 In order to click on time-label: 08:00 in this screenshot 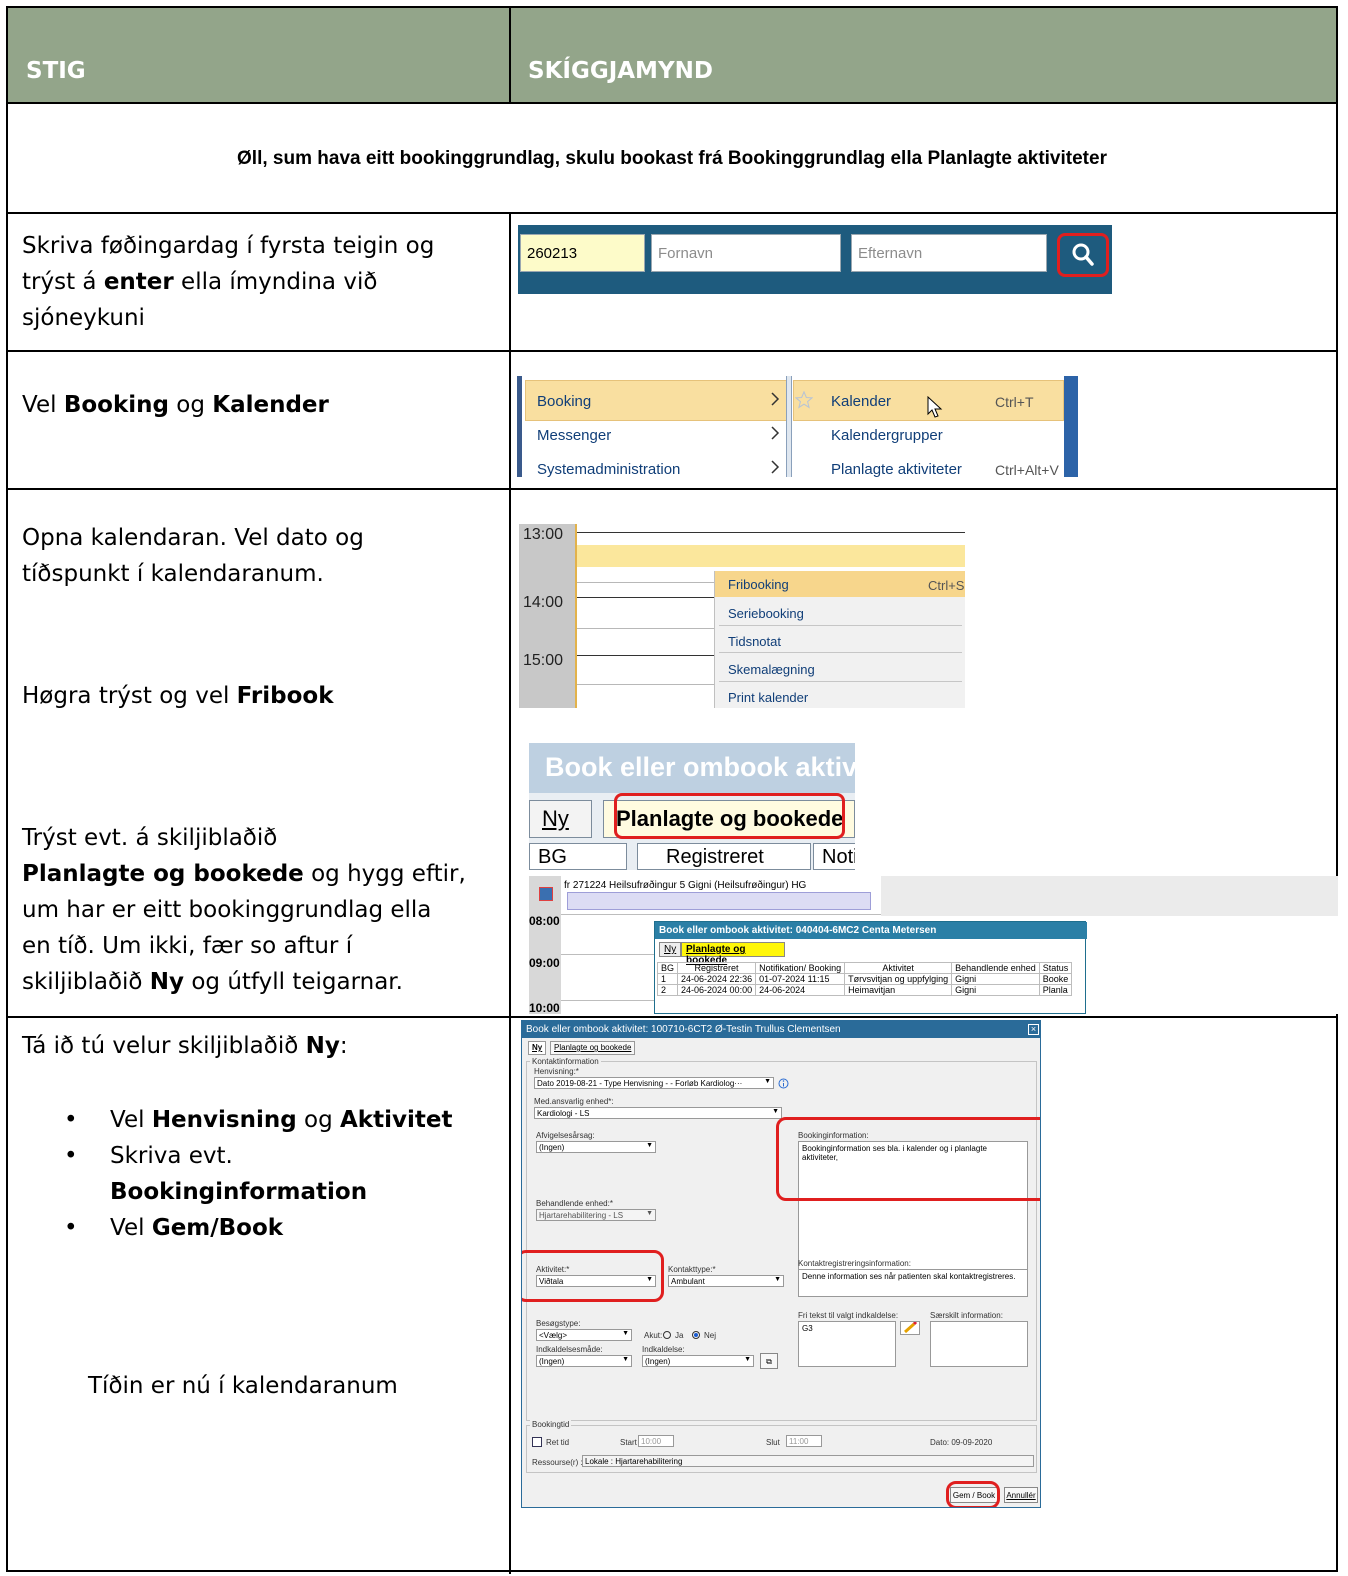, I will do `click(544, 921)`.